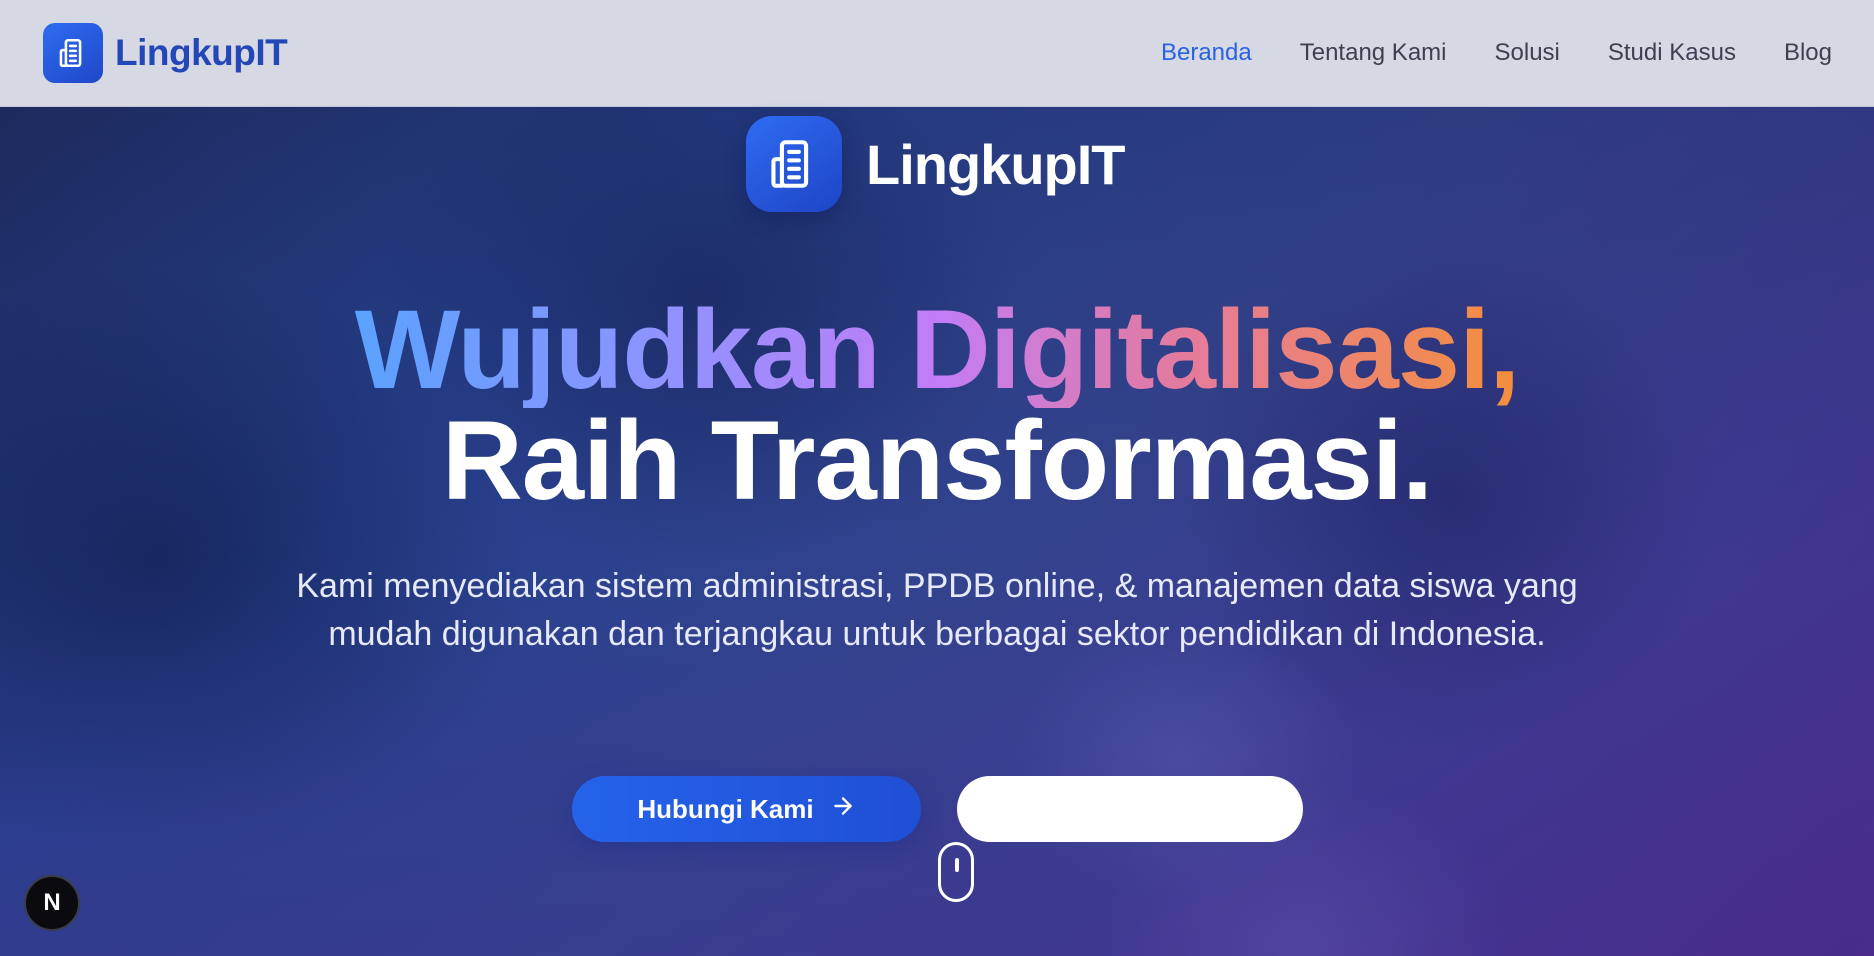 The height and width of the screenshot is (956, 1874). I want to click on mouse-scroll-icon, so click(956, 872).